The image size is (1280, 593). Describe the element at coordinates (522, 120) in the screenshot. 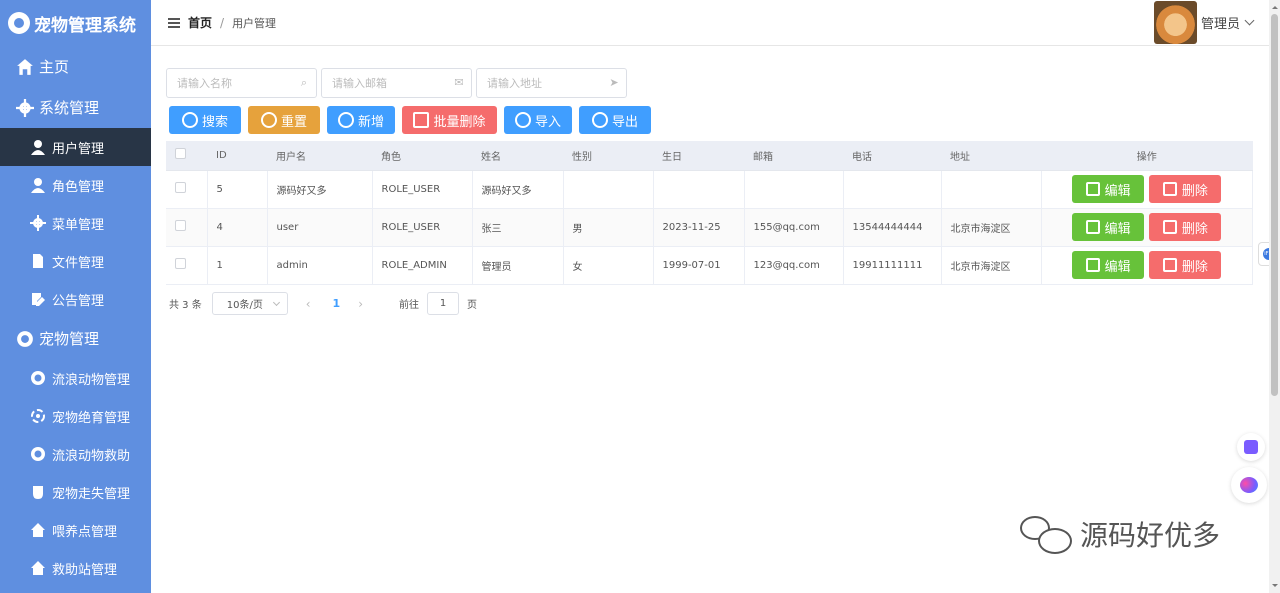

I see `import-icon` at that location.